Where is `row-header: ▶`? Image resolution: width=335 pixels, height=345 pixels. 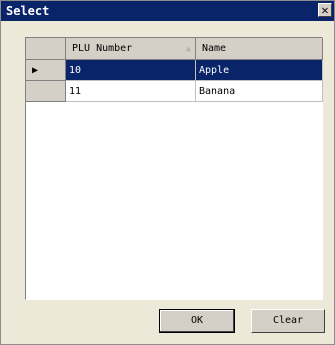 row-header: ▶ is located at coordinates (46, 70).